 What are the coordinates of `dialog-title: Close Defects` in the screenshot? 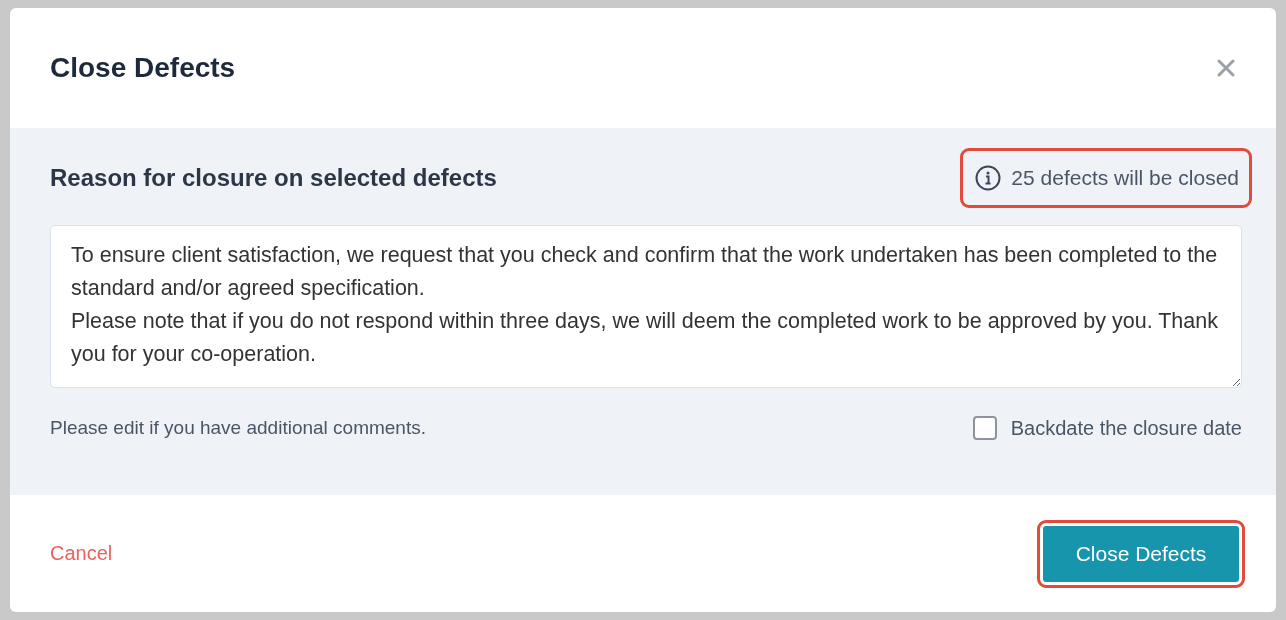 It's located at (143, 68).